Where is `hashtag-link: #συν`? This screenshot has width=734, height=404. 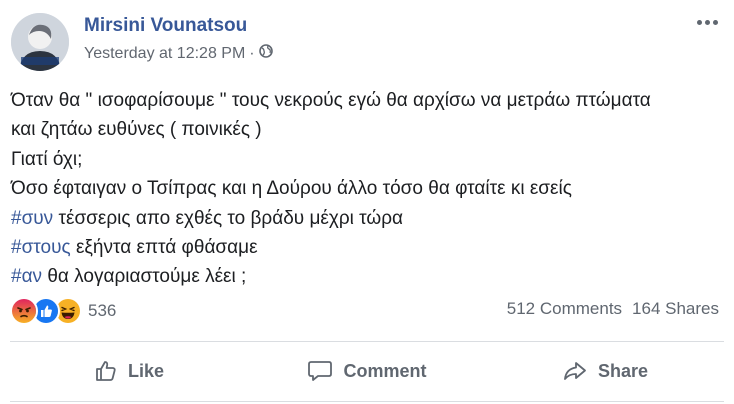
hashtag-link: #συν is located at coordinates (32, 218).